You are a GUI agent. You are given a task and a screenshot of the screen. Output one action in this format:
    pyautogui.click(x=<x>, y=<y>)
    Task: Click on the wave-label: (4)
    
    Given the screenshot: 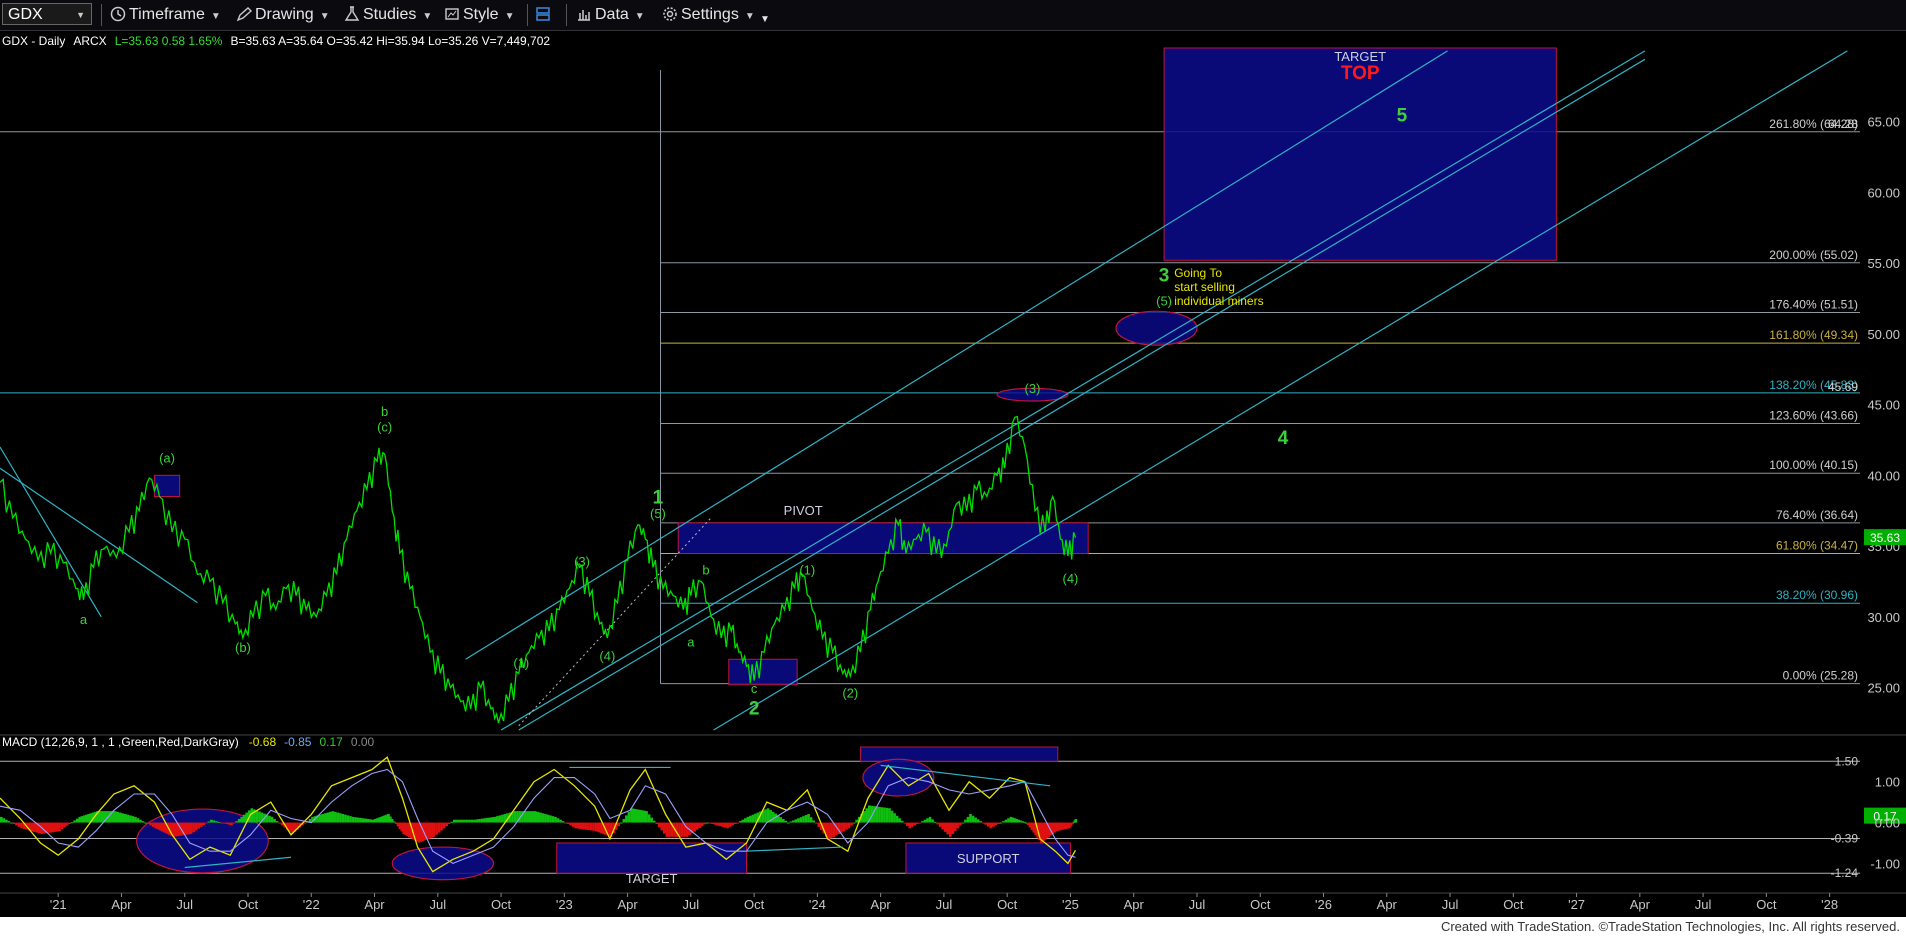 What is the action you would take?
    pyautogui.click(x=607, y=656)
    